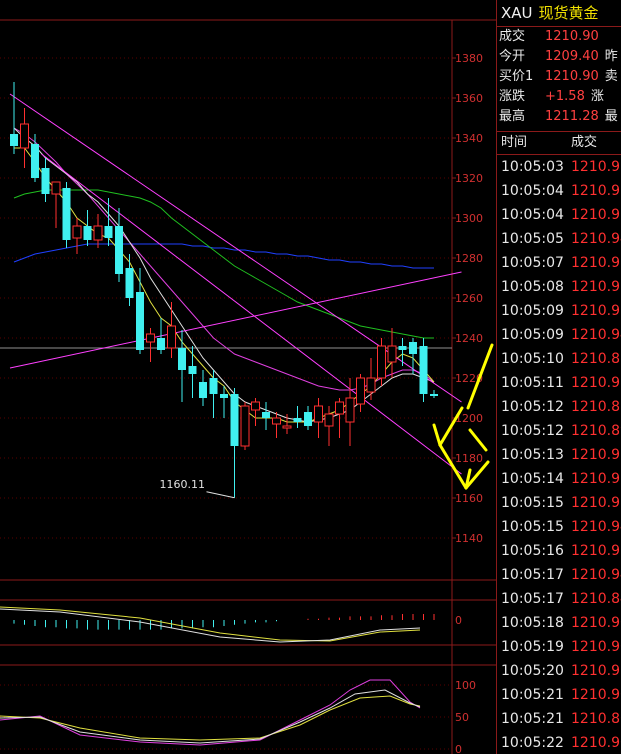 The height and width of the screenshot is (754, 621). Describe the element at coordinates (559, 407) in the screenshot. I see `tick-row: 10:05:12 1210.88` at that location.